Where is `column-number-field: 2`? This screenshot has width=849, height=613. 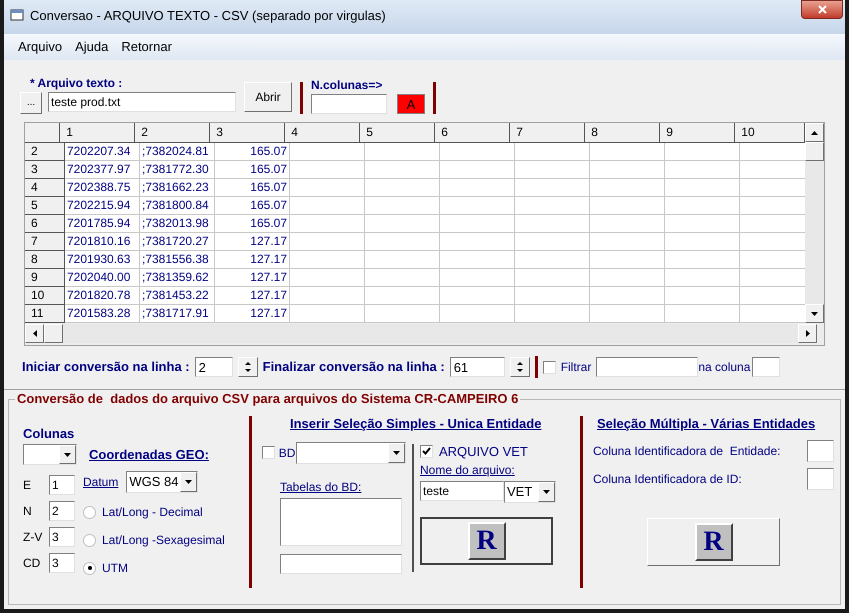 column-number-field: 2 is located at coordinates (62, 511).